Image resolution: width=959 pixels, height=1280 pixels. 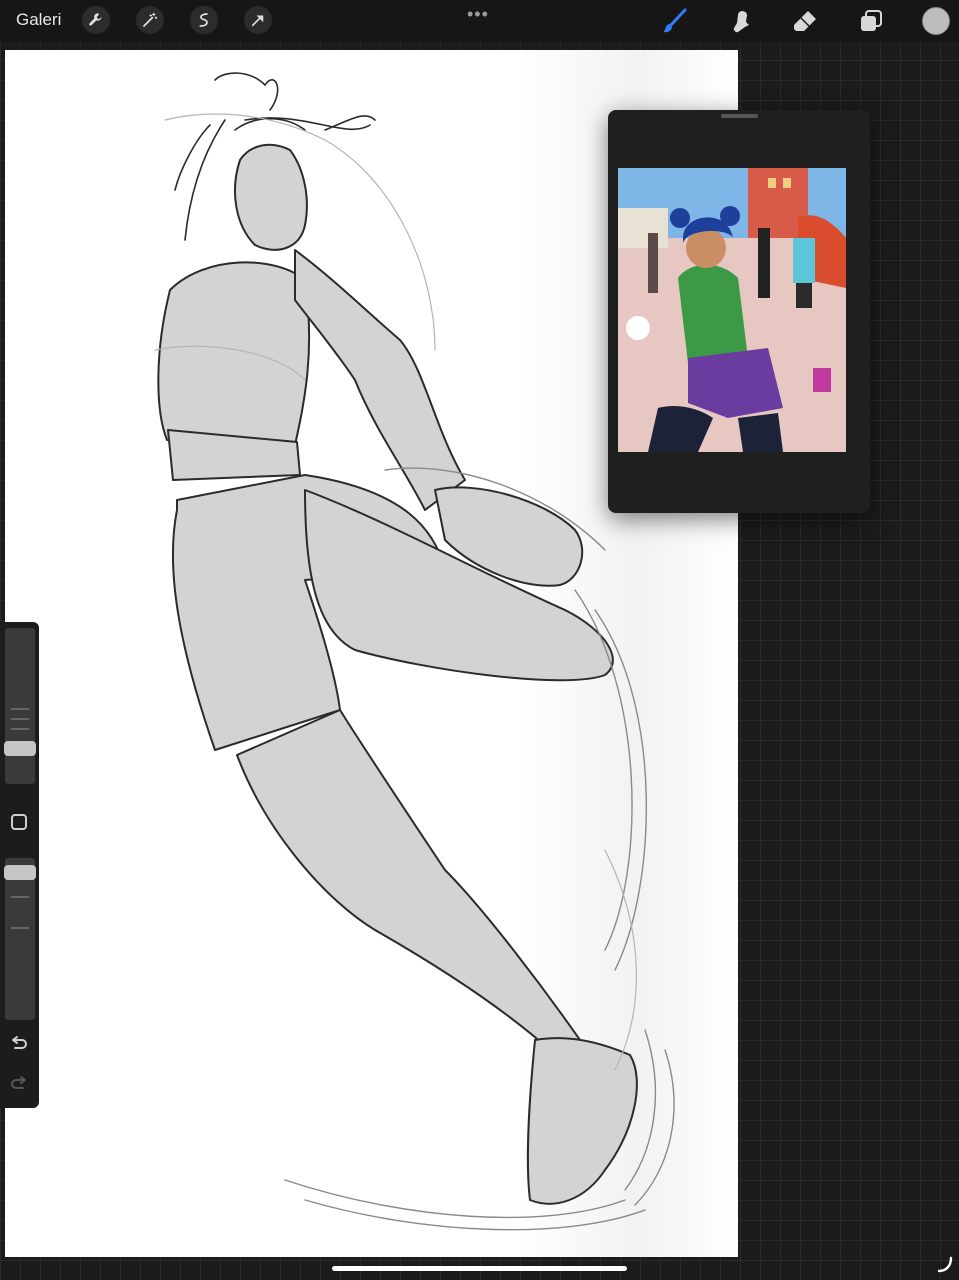 I want to click on brush-size-thumb, so click(x=20, y=748).